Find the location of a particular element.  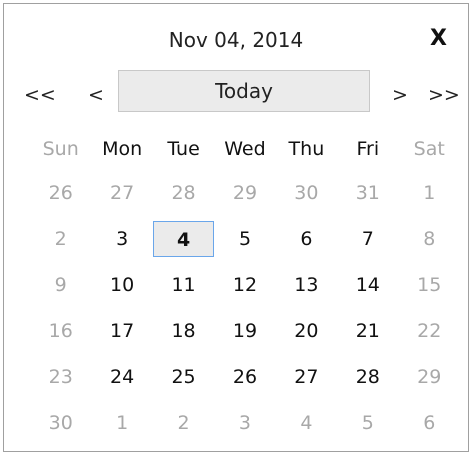

weekday-label: Thu is located at coordinates (306, 149).